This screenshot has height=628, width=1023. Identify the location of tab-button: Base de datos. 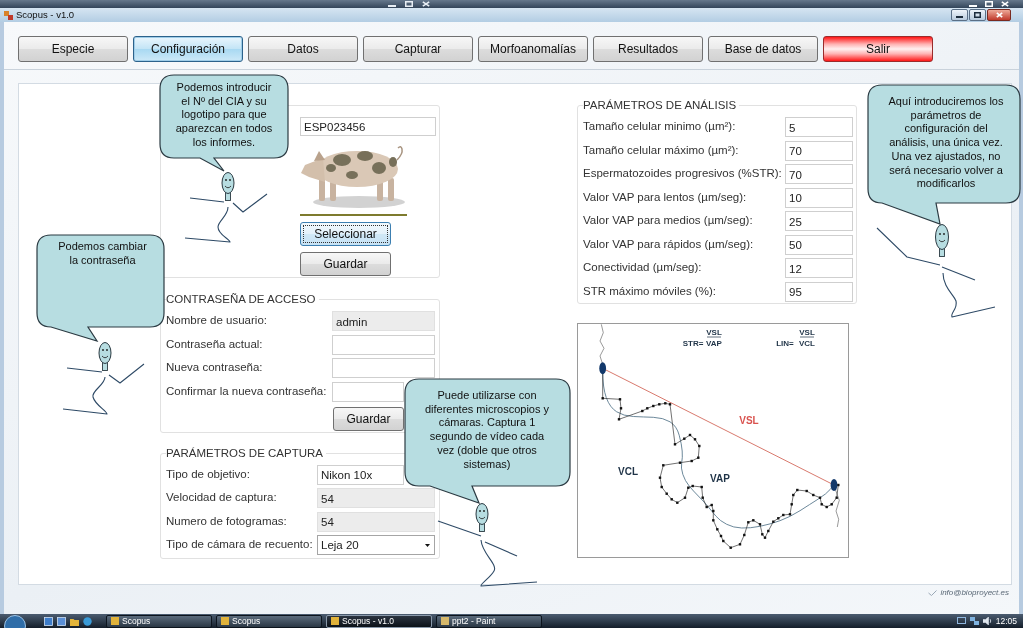
(763, 49).